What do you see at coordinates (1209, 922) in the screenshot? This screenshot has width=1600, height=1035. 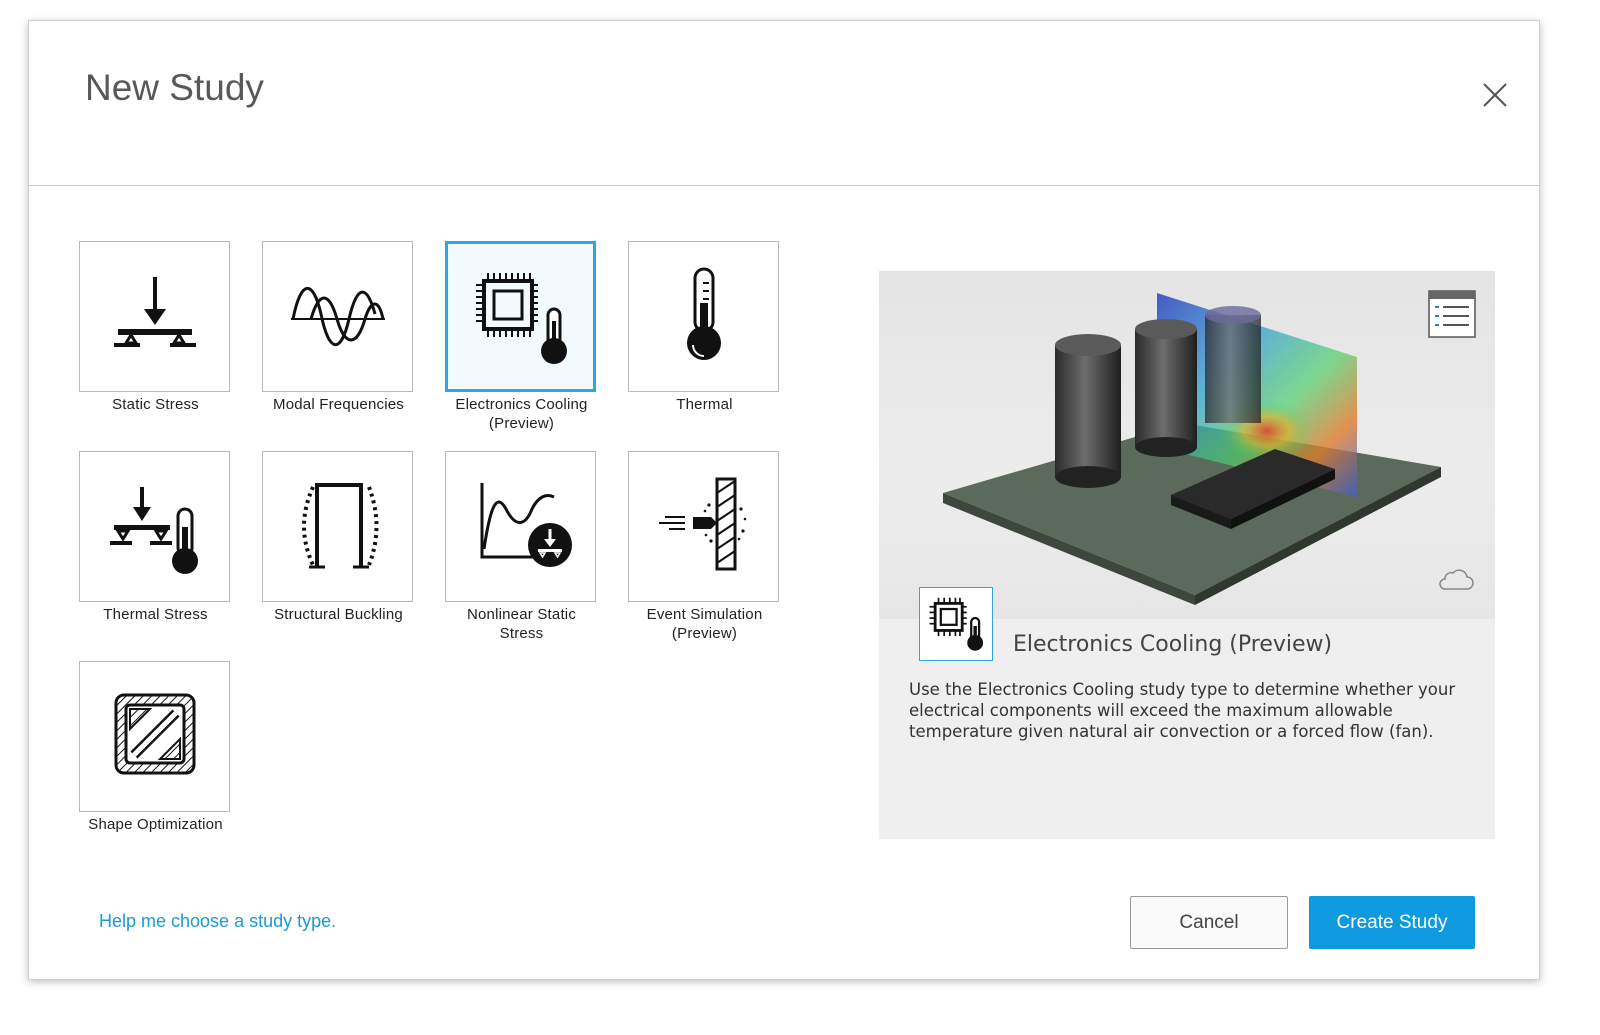 I see `cancel-button: Cancel` at bounding box center [1209, 922].